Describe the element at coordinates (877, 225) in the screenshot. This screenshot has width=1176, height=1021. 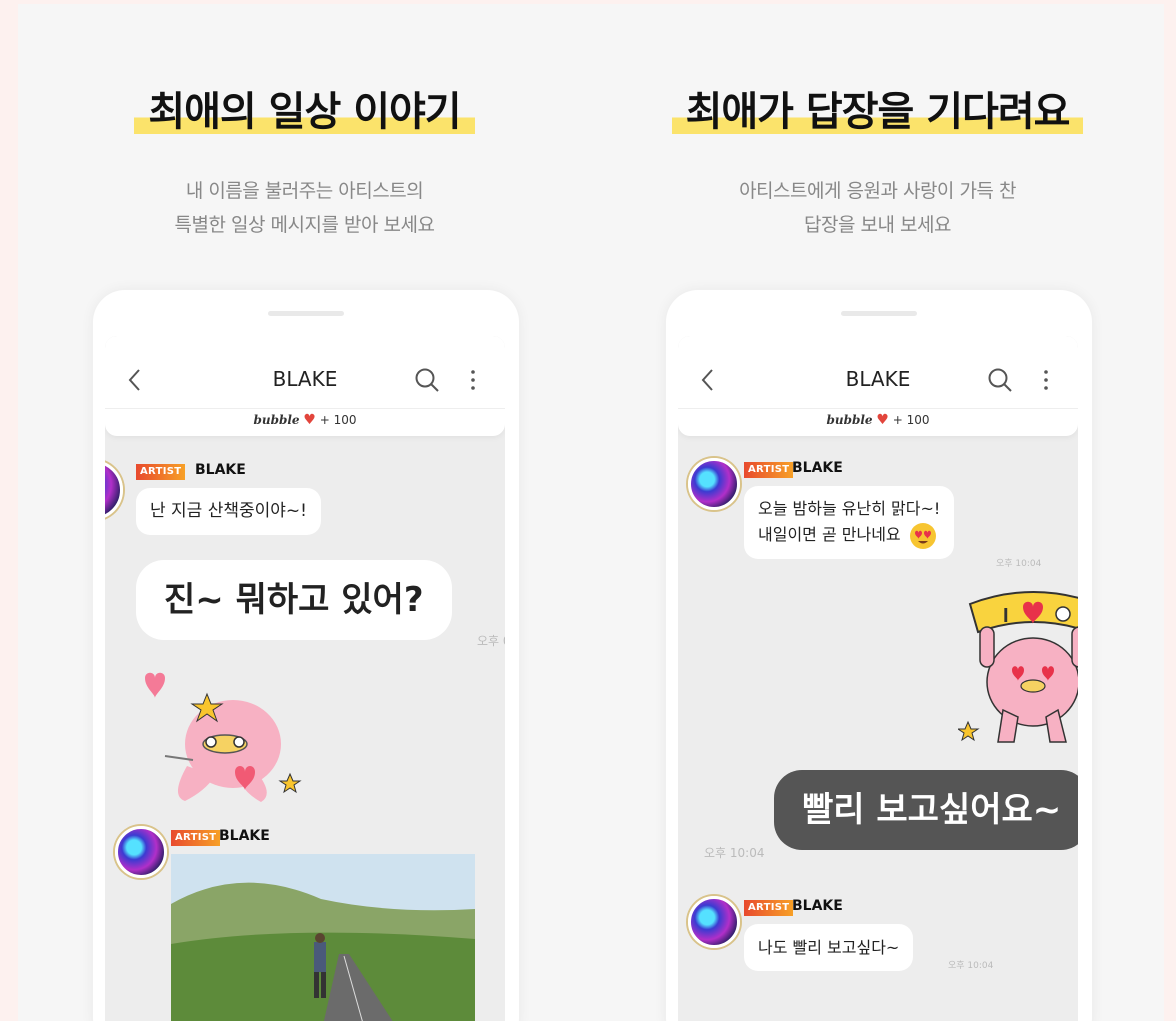
I see `right-subtitle-line2: 답장을 보내 보세요` at that location.